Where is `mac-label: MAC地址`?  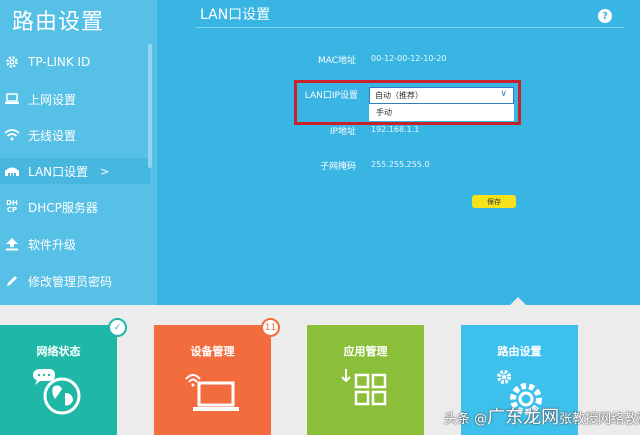
mac-label: MAC地址 is located at coordinates (336, 61).